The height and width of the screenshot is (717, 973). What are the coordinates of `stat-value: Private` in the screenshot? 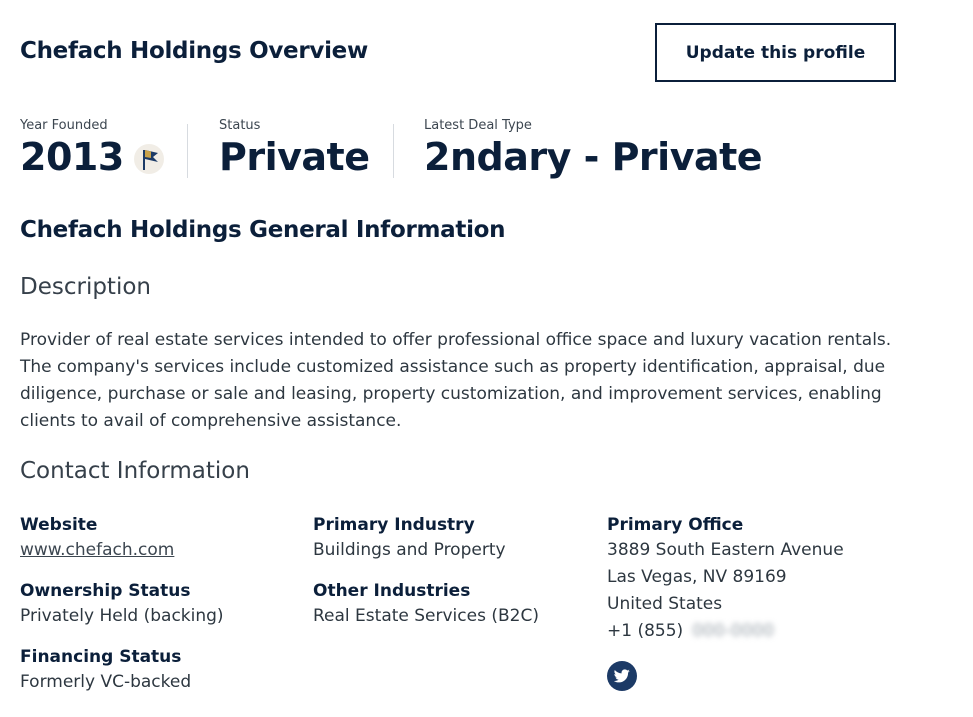 It's located at (294, 157).